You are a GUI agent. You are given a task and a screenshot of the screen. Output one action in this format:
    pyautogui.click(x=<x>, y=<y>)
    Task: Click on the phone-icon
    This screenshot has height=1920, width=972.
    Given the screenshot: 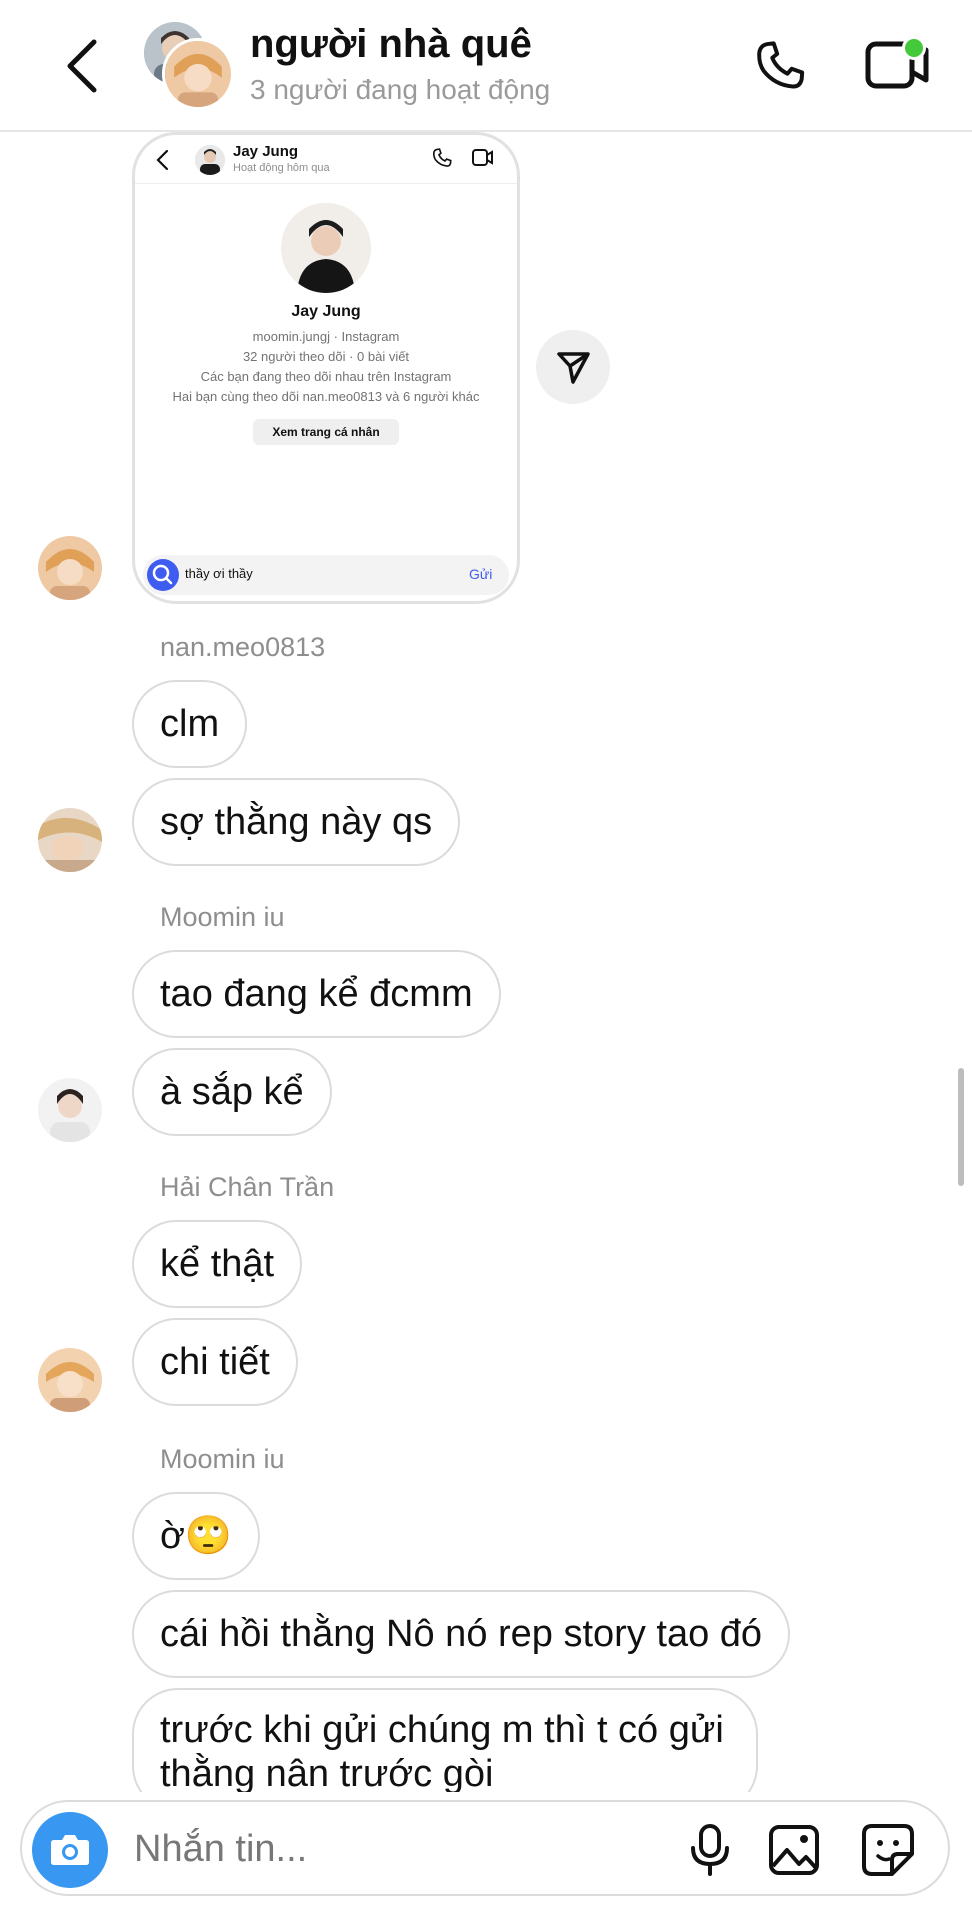 What is the action you would take?
    pyautogui.click(x=780, y=66)
    